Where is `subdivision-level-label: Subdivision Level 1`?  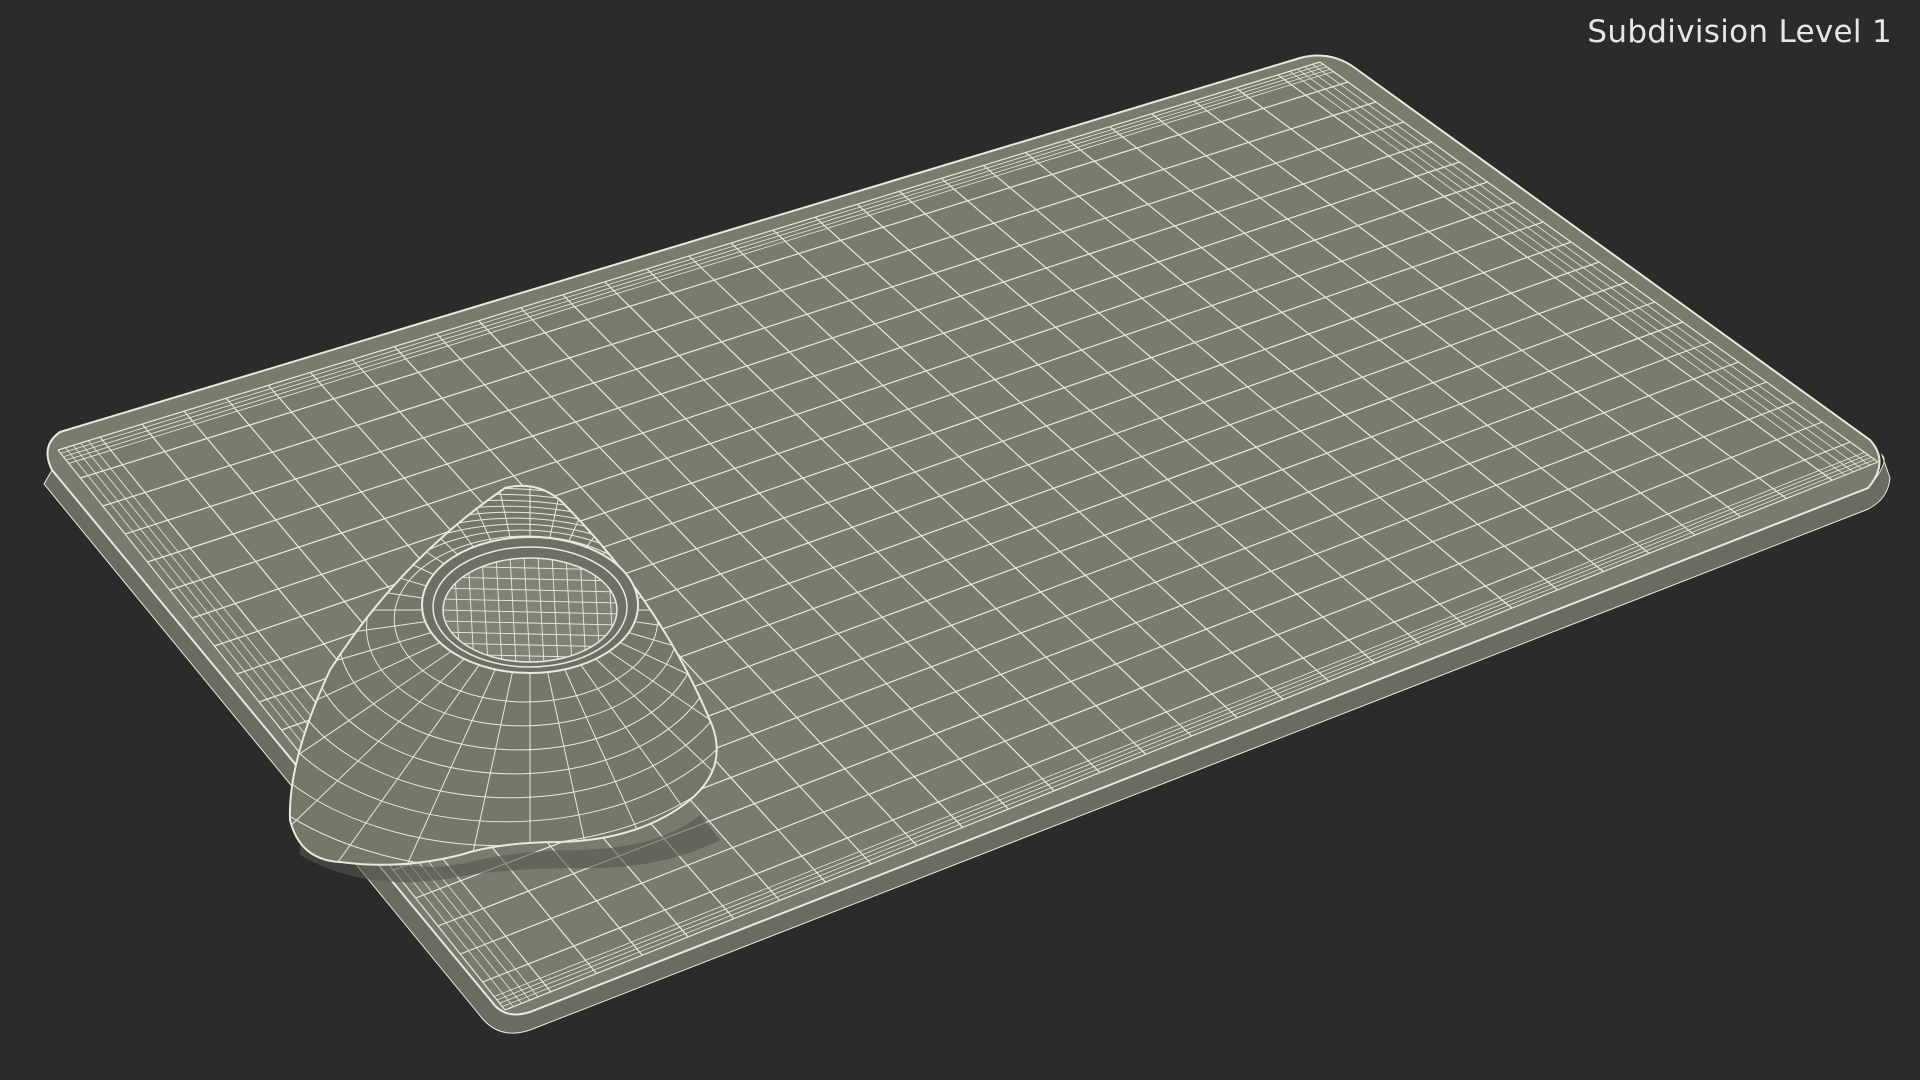
subdivision-level-label: Subdivision Level 1 is located at coordinates (1739, 32).